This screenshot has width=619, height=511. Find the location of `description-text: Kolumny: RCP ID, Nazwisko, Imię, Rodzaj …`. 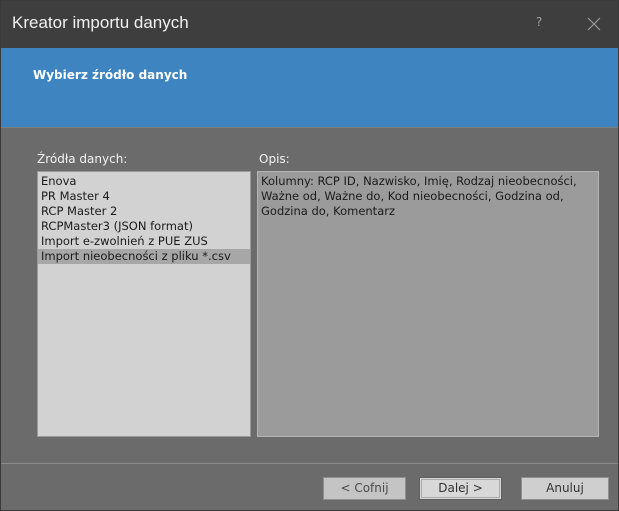

description-text: Kolumny: RCP ID, Nazwisko, Imię, Rodzaj … is located at coordinates (419, 196).